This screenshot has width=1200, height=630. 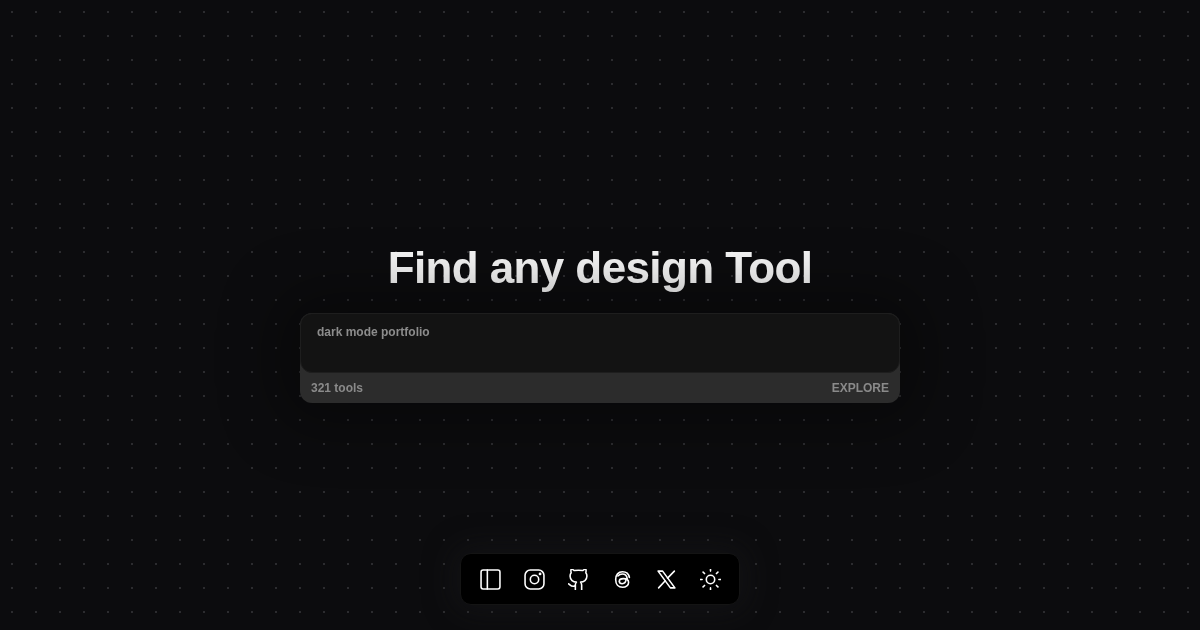 What do you see at coordinates (578, 579) in the screenshot?
I see `cat-icon` at bounding box center [578, 579].